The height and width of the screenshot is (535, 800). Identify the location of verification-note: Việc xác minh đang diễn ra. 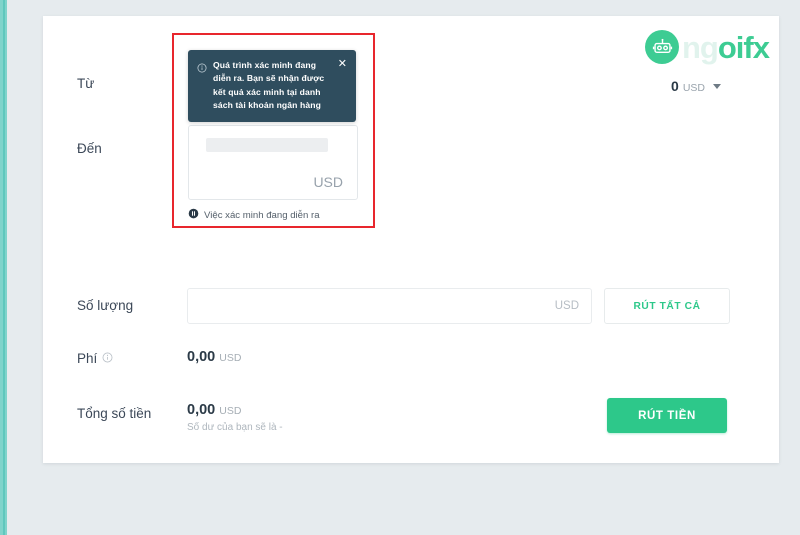
(254, 215).